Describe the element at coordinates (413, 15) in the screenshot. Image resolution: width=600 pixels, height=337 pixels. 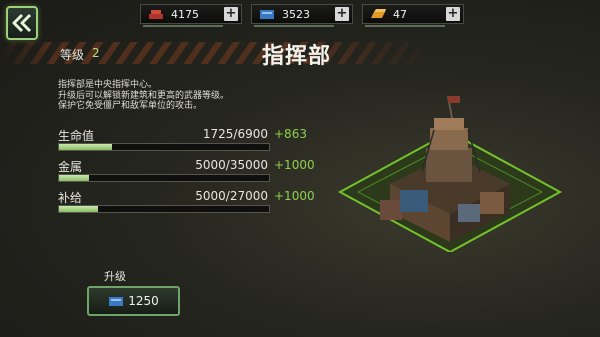
I see `resource-gold: 47 +` at that location.